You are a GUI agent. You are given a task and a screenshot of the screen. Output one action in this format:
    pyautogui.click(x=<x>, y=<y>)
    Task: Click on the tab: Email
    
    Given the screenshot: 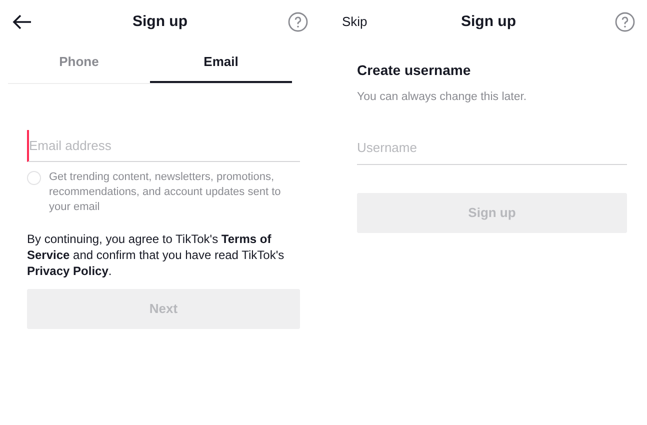 What is the action you would take?
    pyautogui.click(x=221, y=63)
    